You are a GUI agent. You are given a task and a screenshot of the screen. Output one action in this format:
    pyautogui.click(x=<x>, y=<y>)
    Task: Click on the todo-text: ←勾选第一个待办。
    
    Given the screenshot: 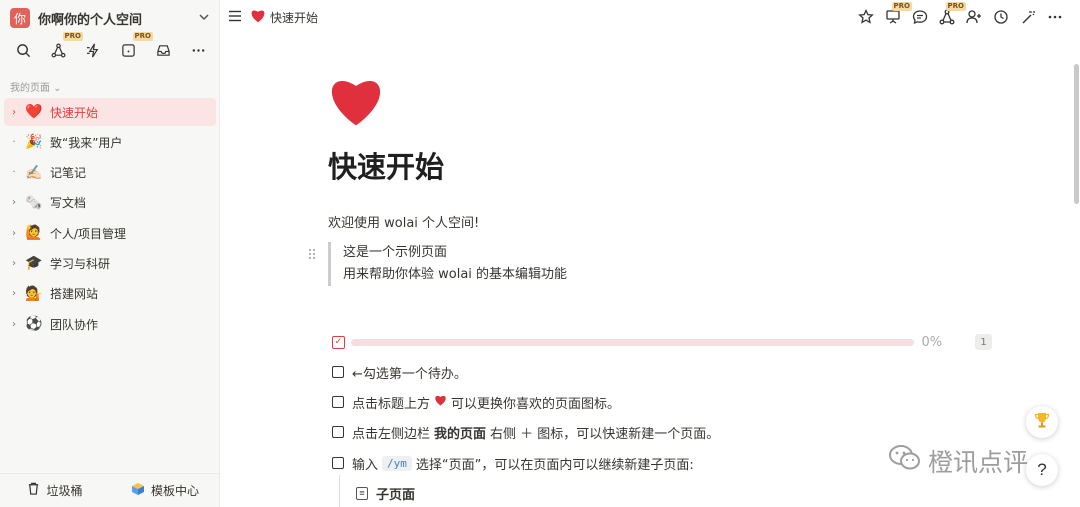 What is the action you would take?
    pyautogui.click(x=409, y=372)
    